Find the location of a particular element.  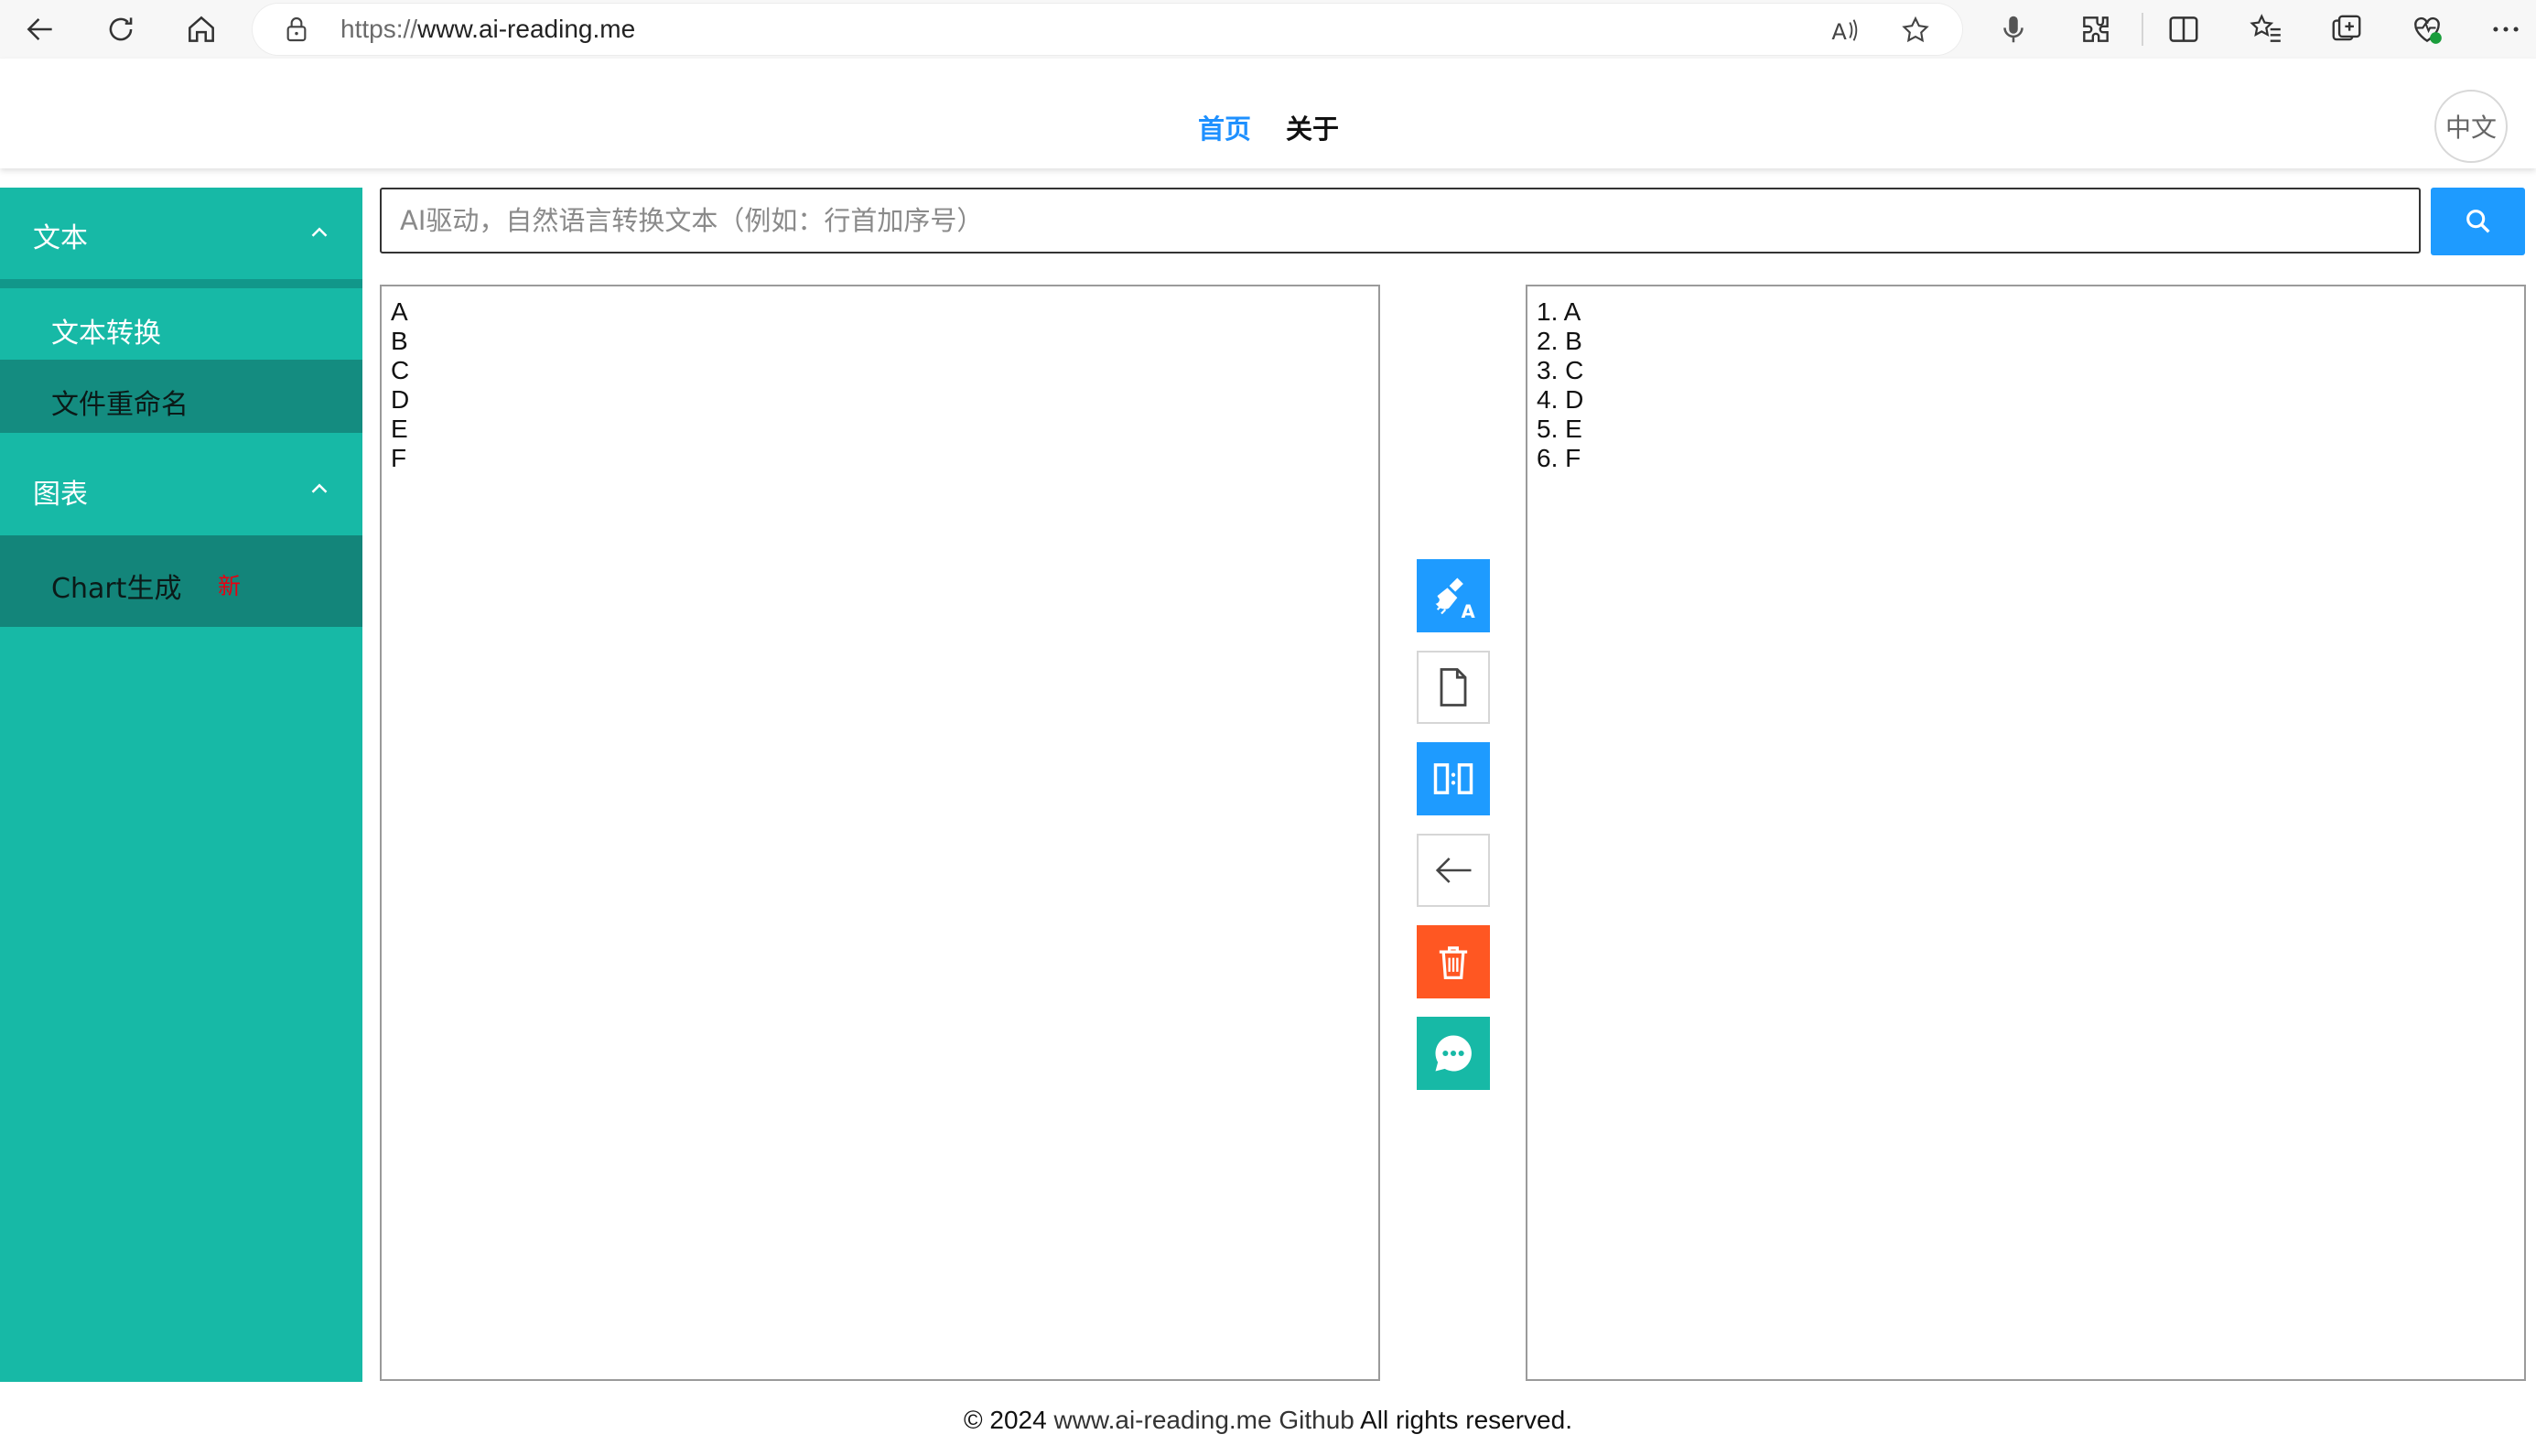

github-link: Github is located at coordinates (1316, 1420).